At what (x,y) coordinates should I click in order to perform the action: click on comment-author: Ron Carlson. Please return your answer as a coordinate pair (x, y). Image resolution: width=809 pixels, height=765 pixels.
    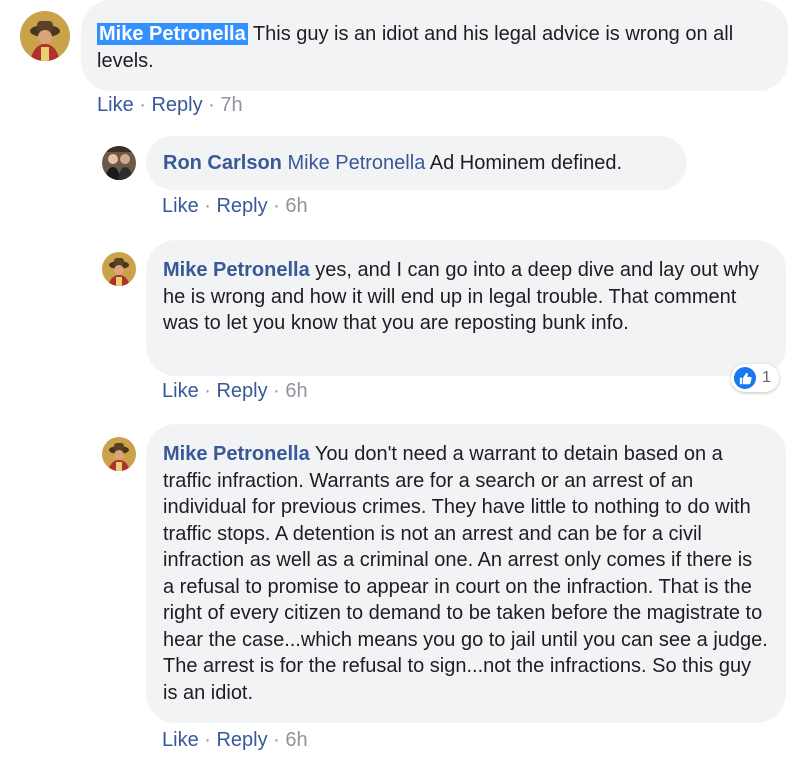
    Looking at the image, I should click on (222, 163).